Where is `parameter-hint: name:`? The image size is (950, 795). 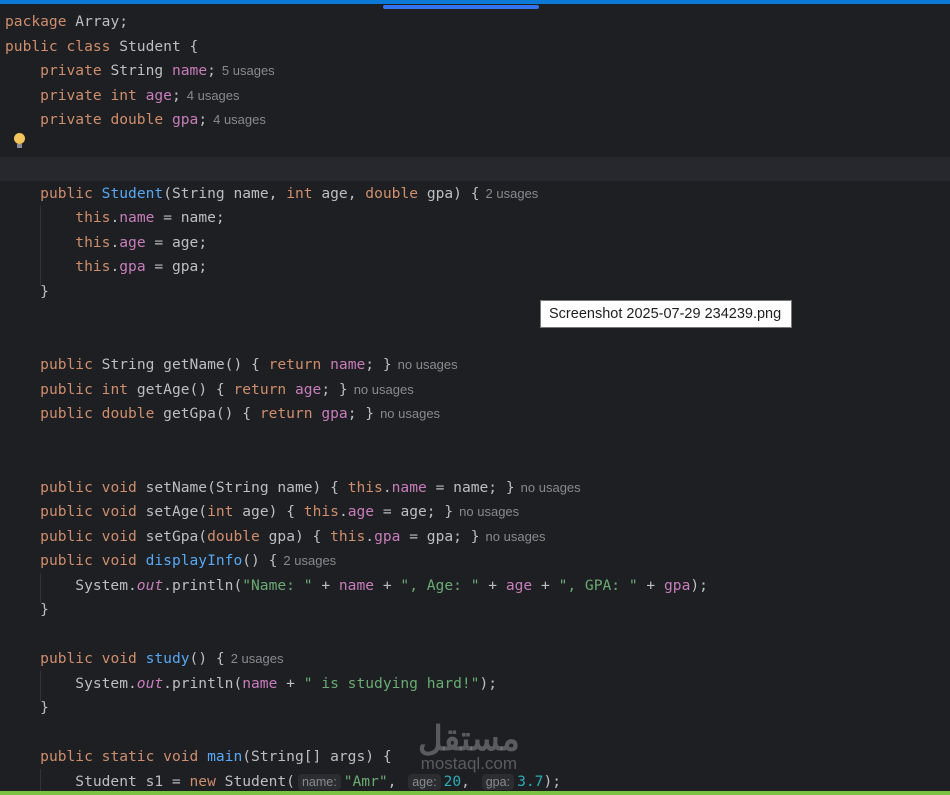
parameter-hint: name: is located at coordinates (319, 781).